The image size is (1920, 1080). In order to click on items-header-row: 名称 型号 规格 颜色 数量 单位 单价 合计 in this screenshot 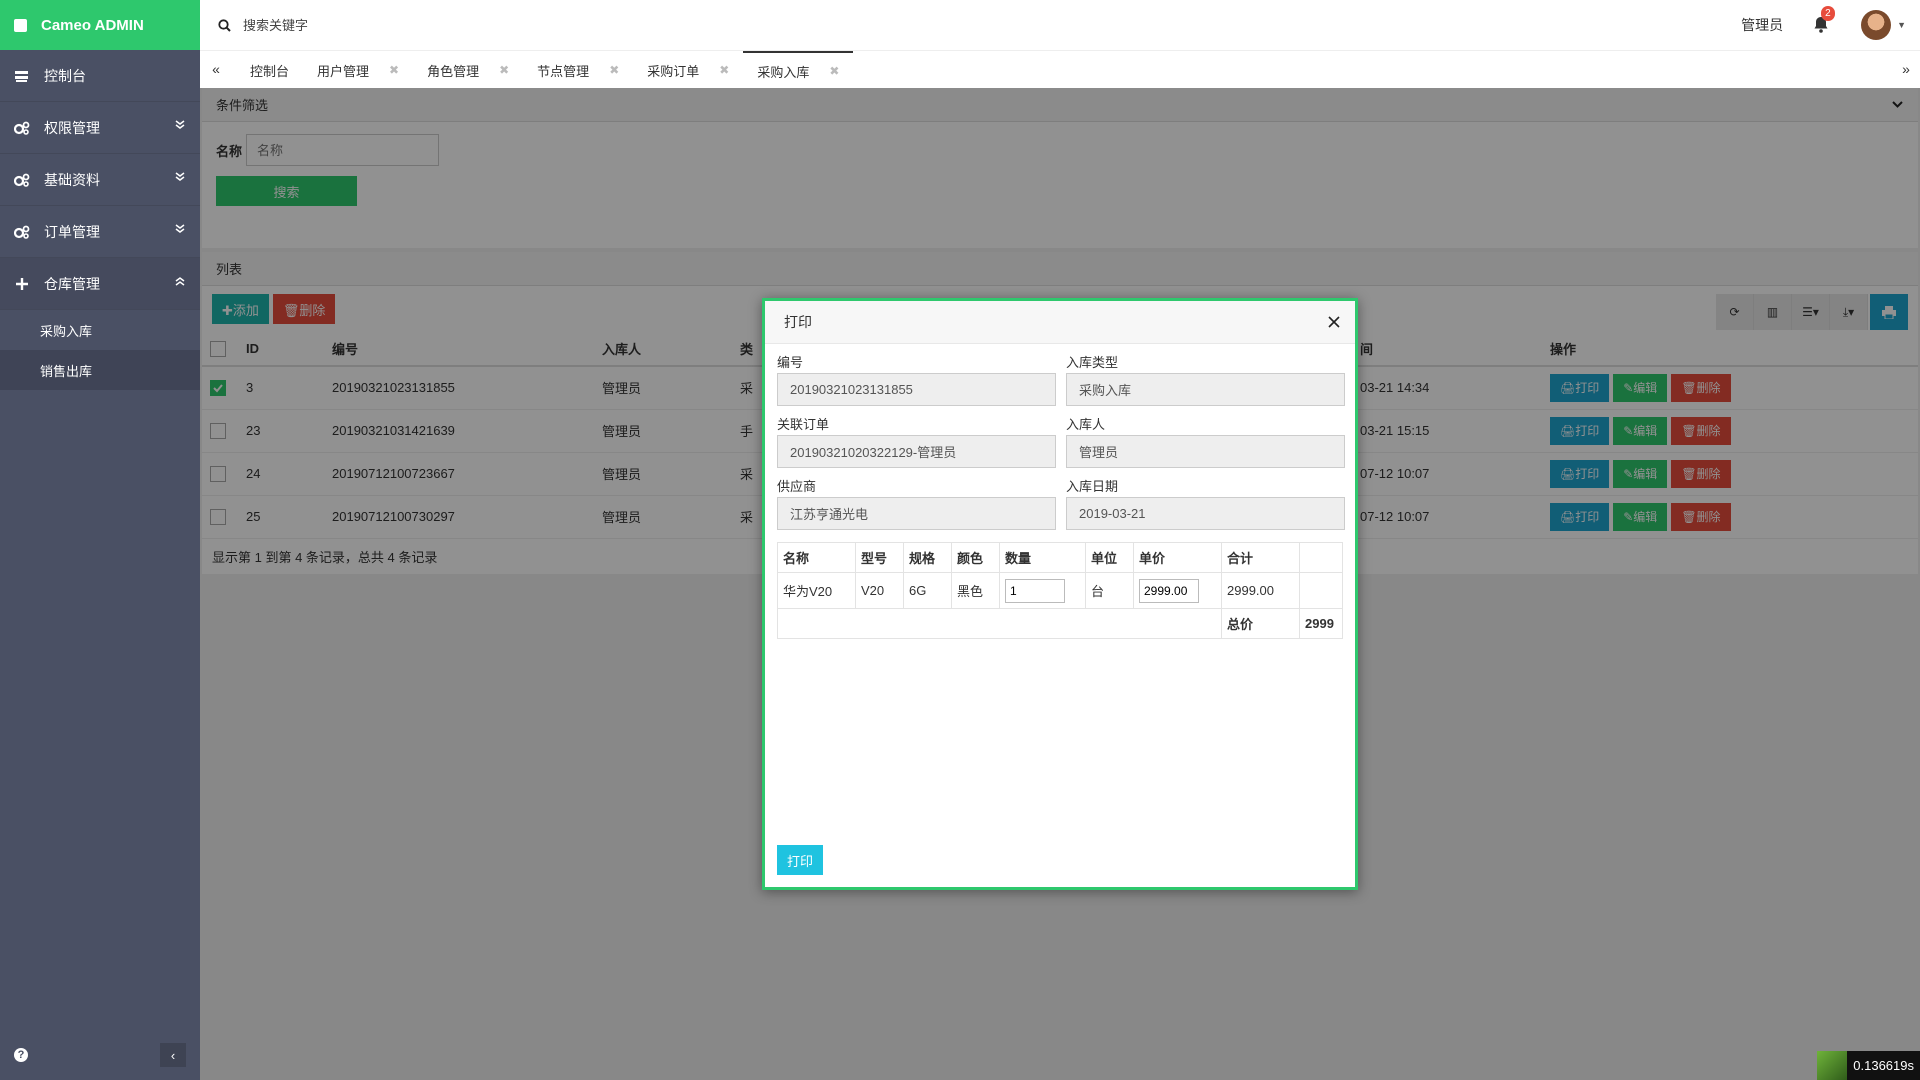, I will do `click(1060, 557)`.